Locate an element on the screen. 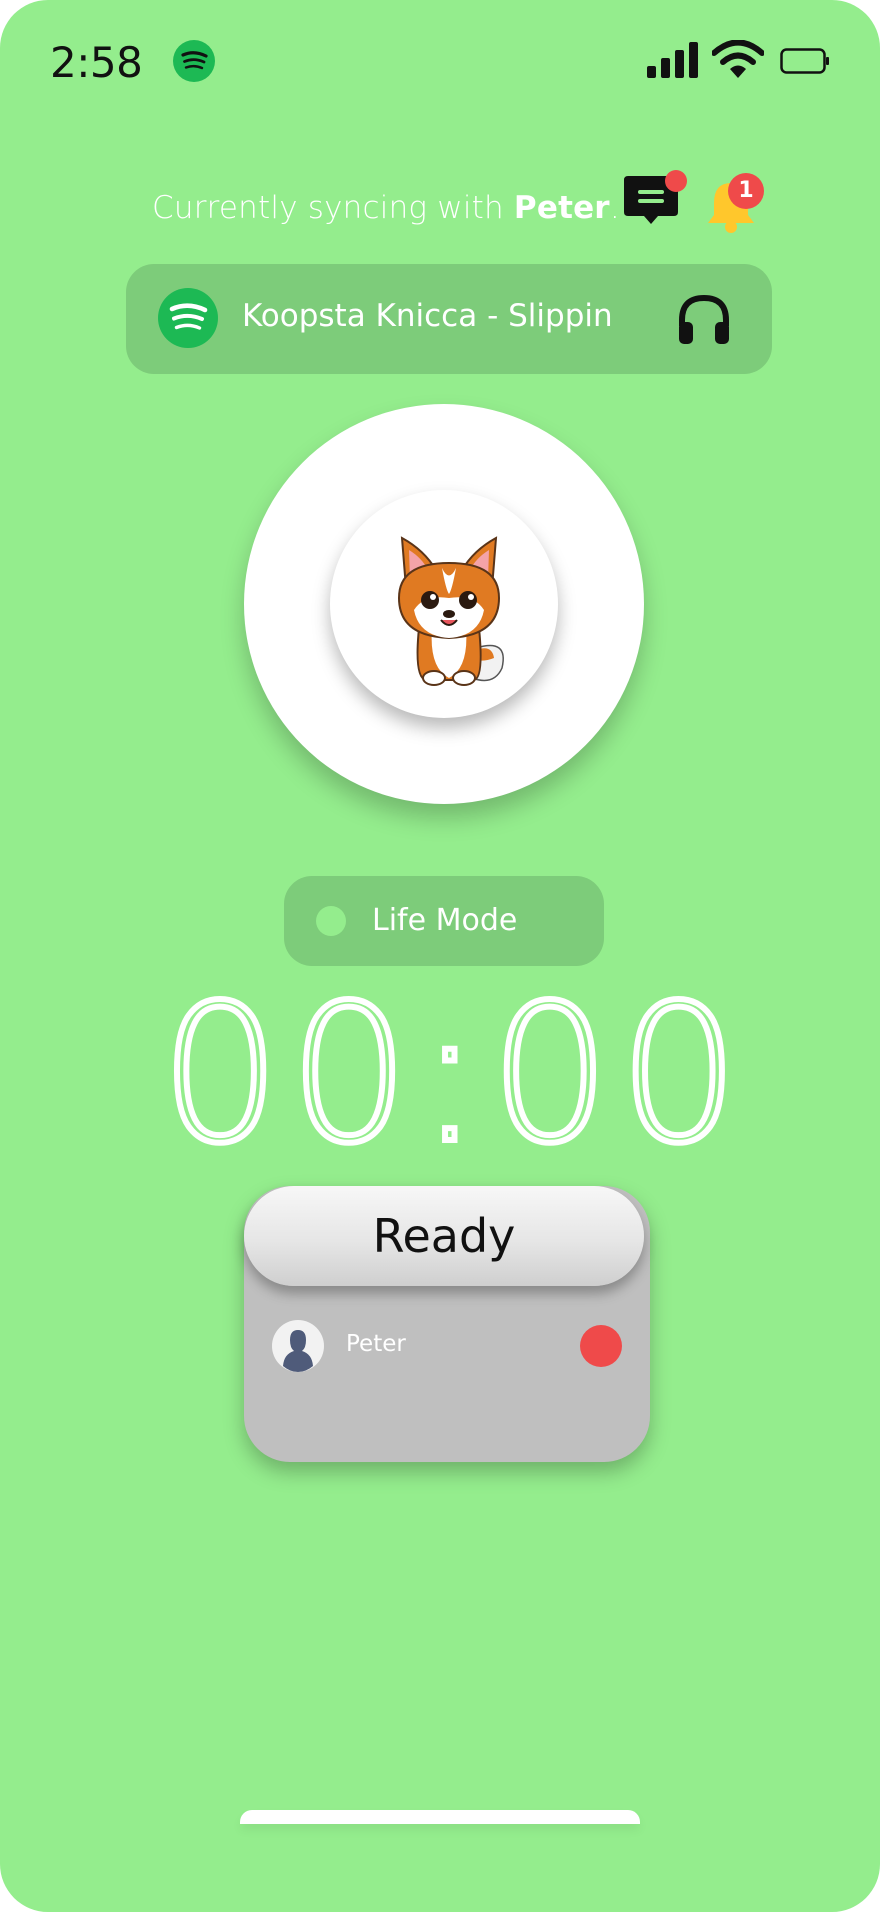  sync-suffix: . is located at coordinates (614, 208).